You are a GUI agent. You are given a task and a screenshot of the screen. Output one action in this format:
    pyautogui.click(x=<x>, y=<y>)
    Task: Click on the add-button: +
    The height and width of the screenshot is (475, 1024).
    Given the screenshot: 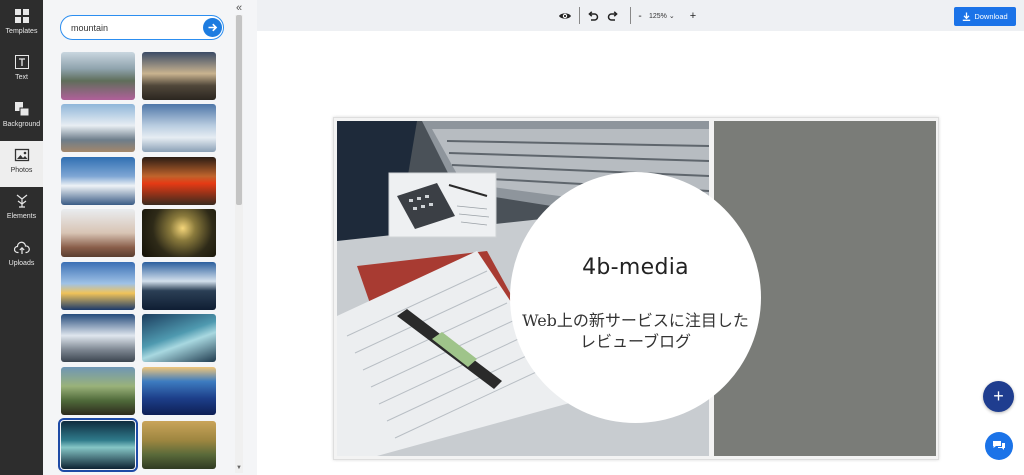 What is the action you would take?
    pyautogui.click(x=998, y=396)
    